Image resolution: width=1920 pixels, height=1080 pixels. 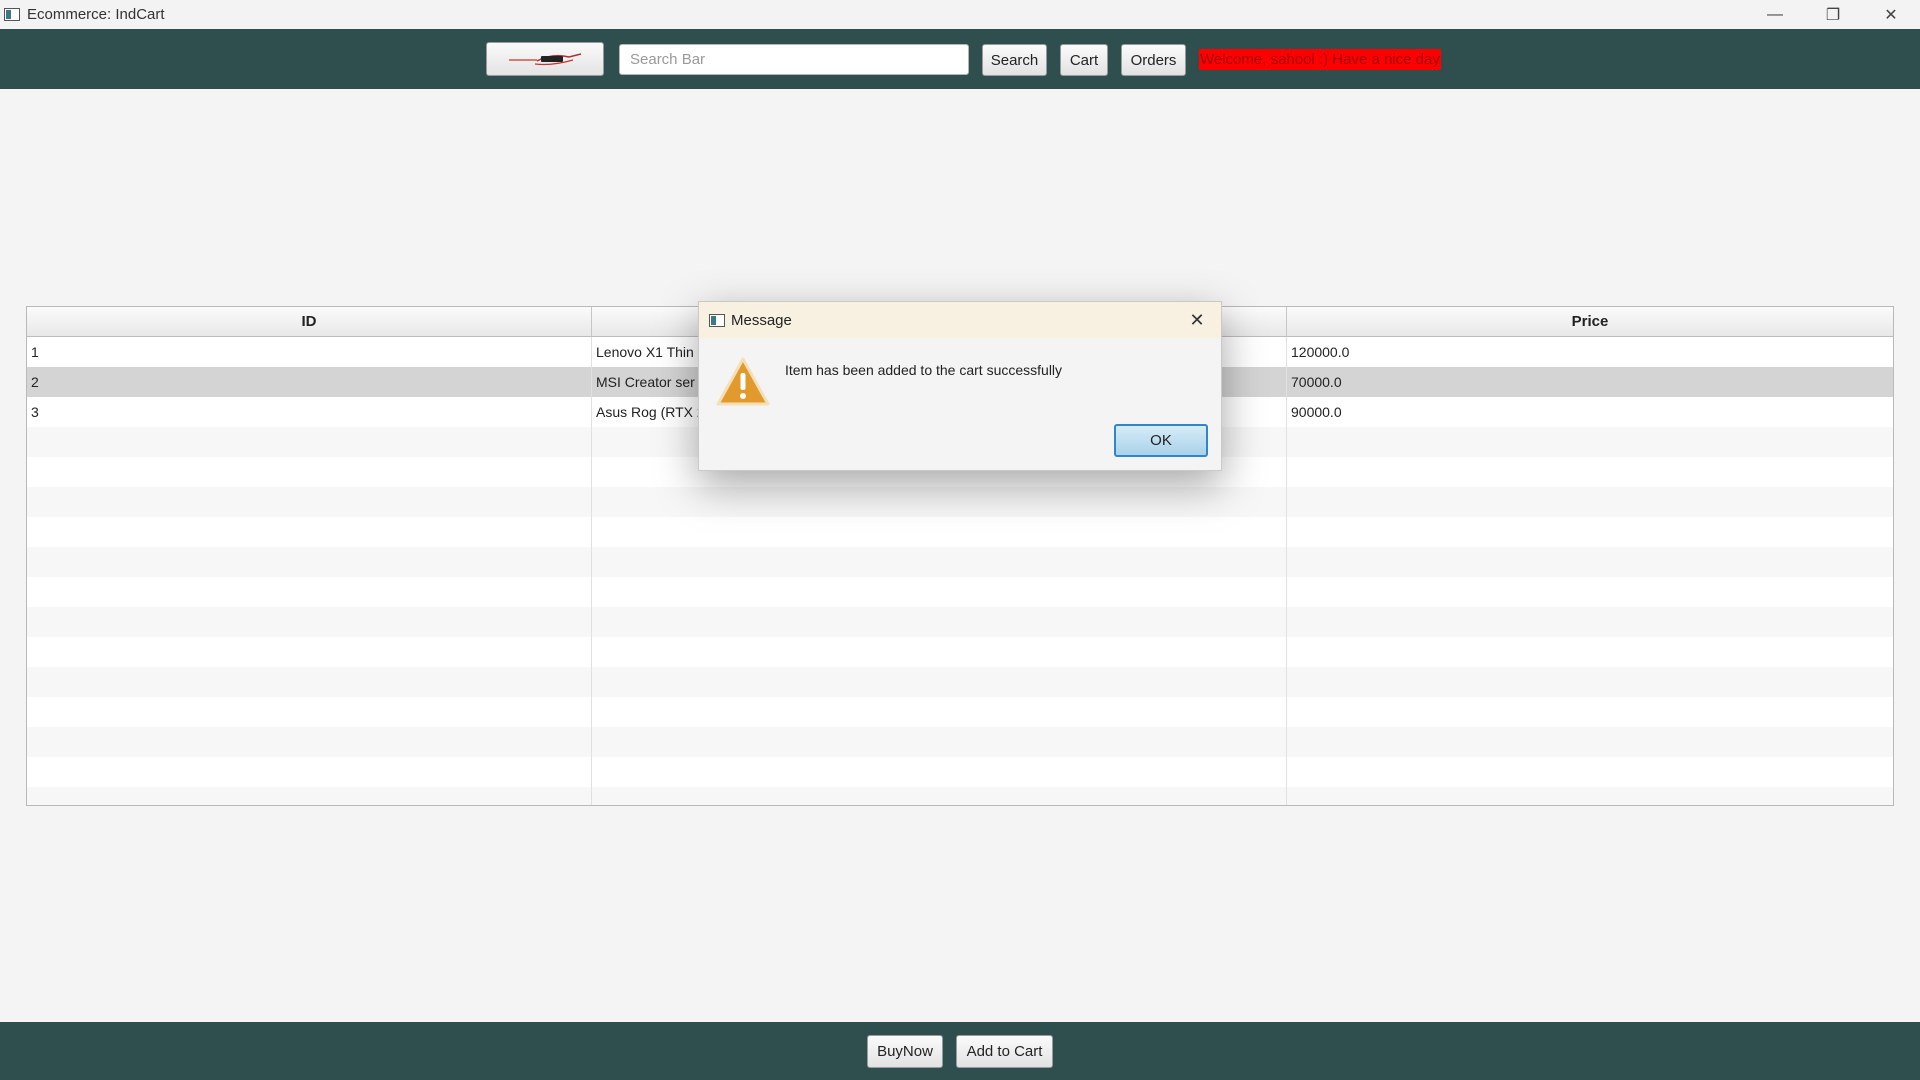 I want to click on welcome-label: Welcome, sahool :) Have a nice day, so click(x=1320, y=59).